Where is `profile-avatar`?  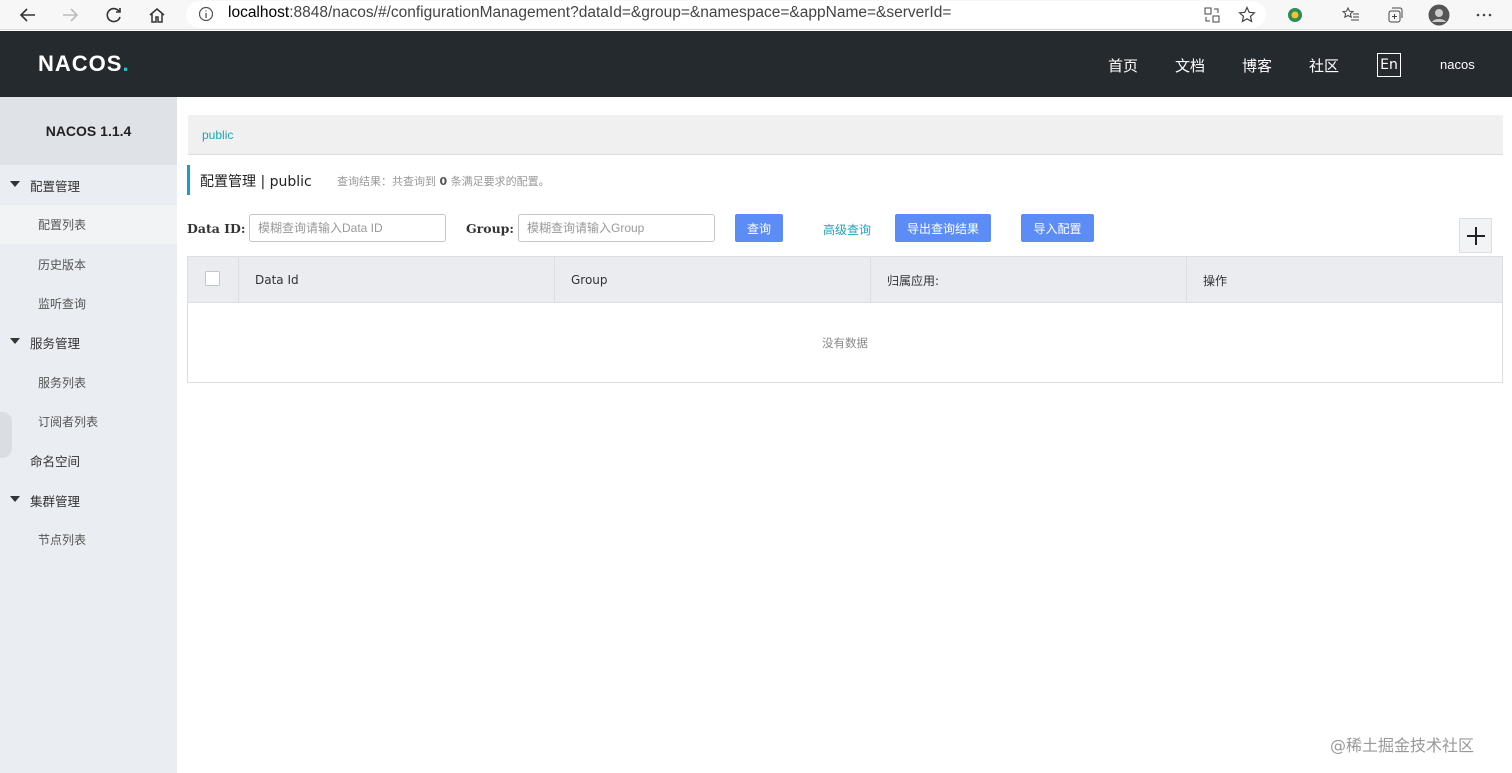
profile-avatar is located at coordinates (1439, 15).